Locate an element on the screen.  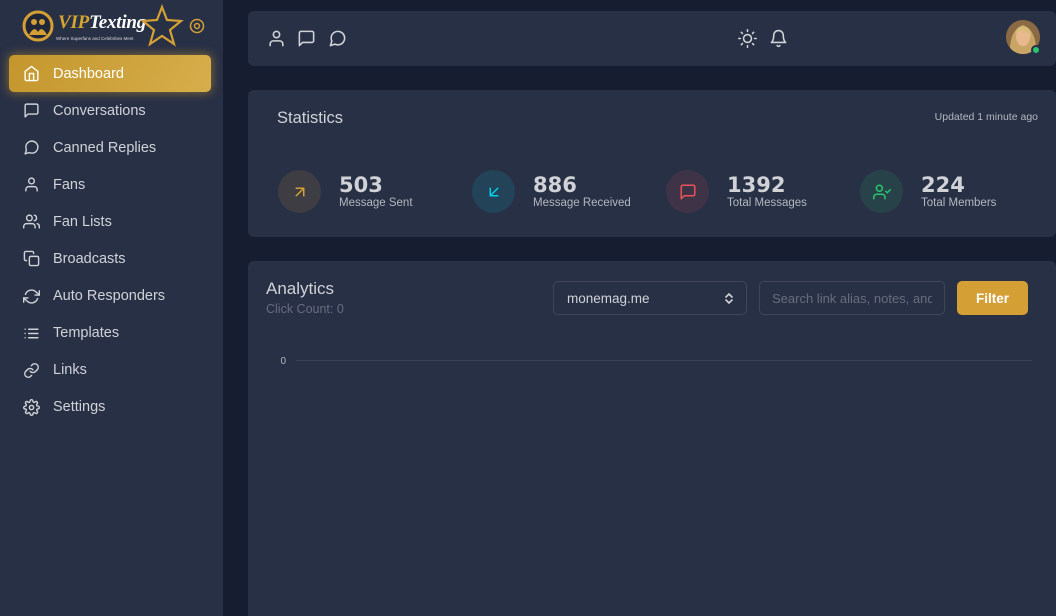
collapse-toggle-icon is located at coordinates (197, 26).